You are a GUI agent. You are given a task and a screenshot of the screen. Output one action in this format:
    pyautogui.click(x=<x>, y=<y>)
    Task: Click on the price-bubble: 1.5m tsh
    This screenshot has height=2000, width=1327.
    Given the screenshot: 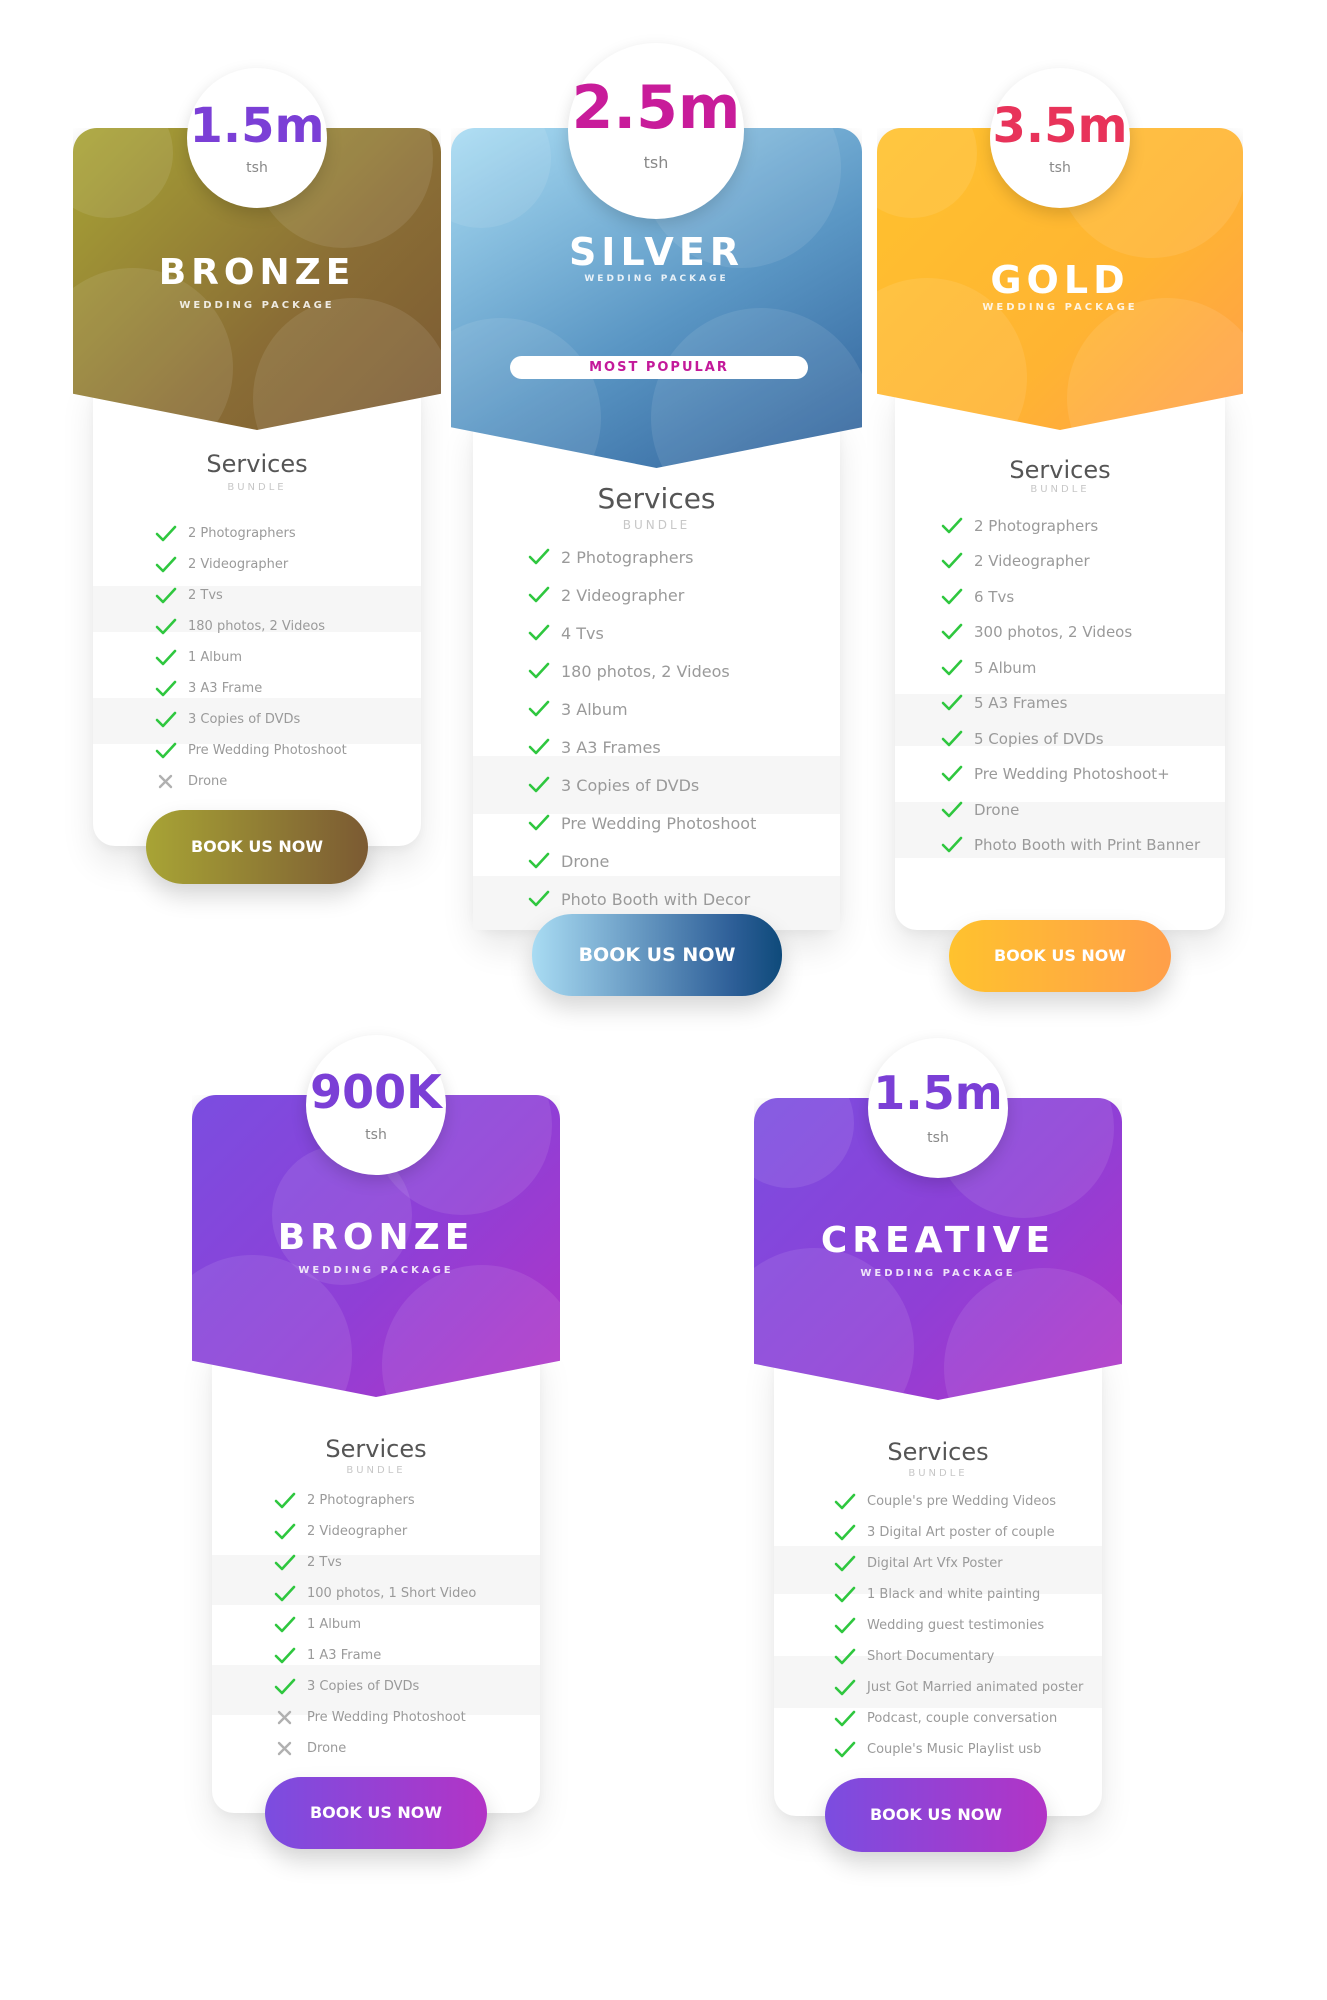 What is the action you would take?
    pyautogui.click(x=257, y=138)
    